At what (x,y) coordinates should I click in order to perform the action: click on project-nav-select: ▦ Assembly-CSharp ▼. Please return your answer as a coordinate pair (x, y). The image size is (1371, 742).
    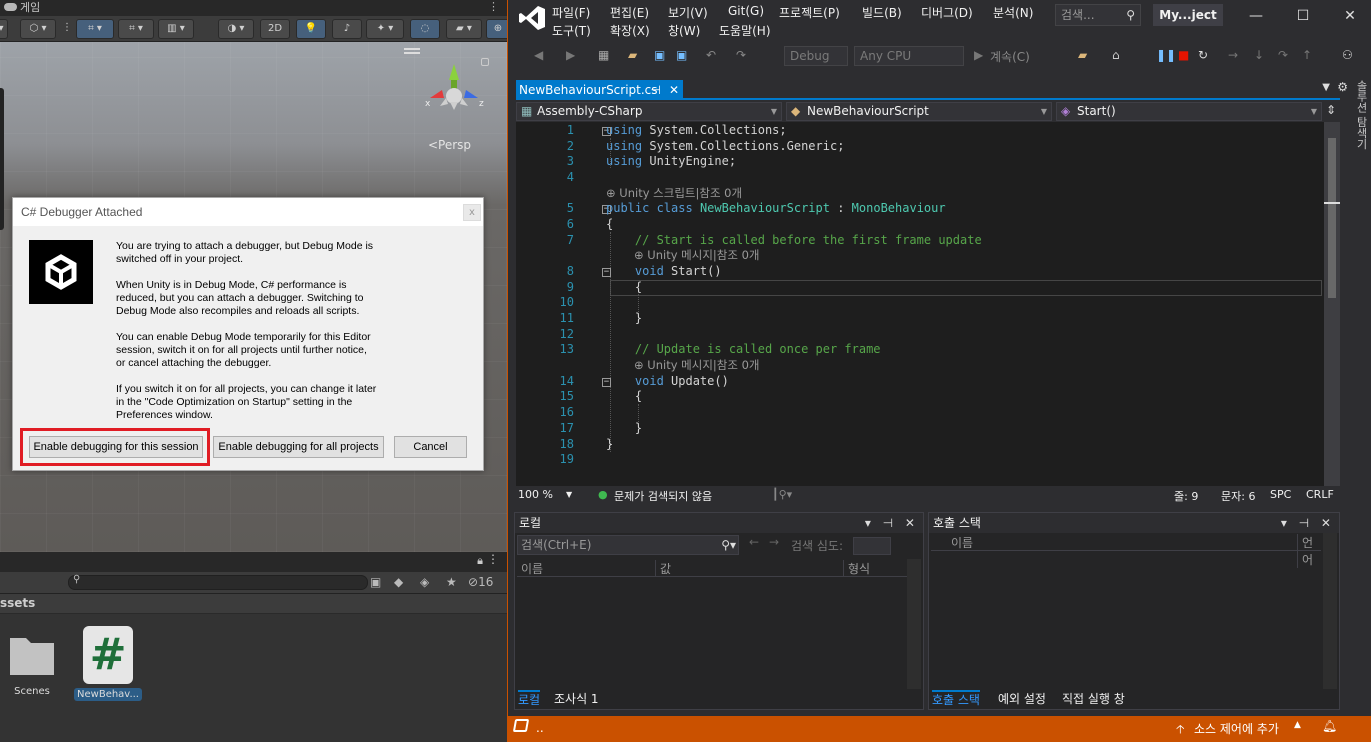
    Looking at the image, I should click on (649, 111).